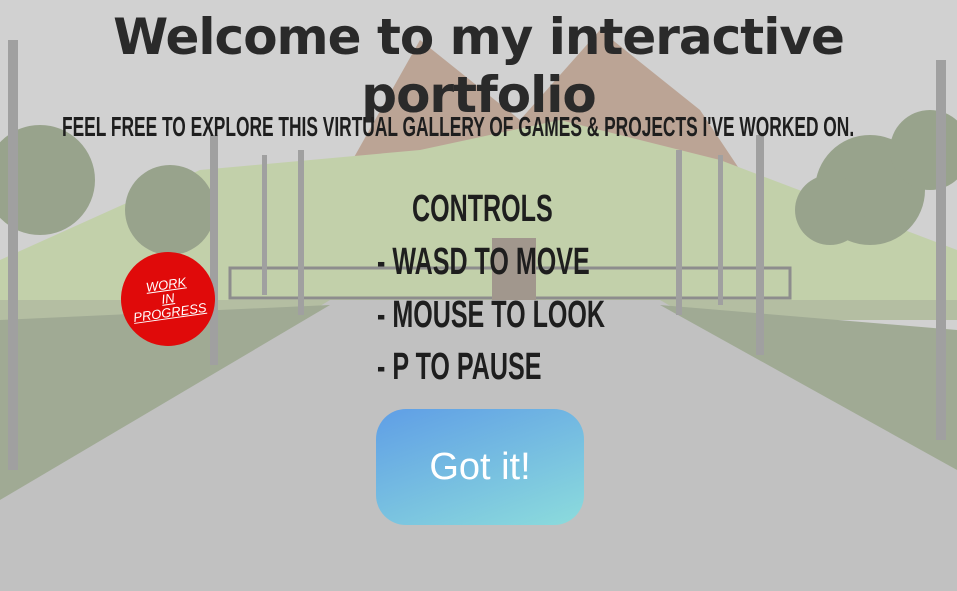 This screenshot has height=591, width=957. I want to click on got-it-button: Got it!, so click(480, 467).